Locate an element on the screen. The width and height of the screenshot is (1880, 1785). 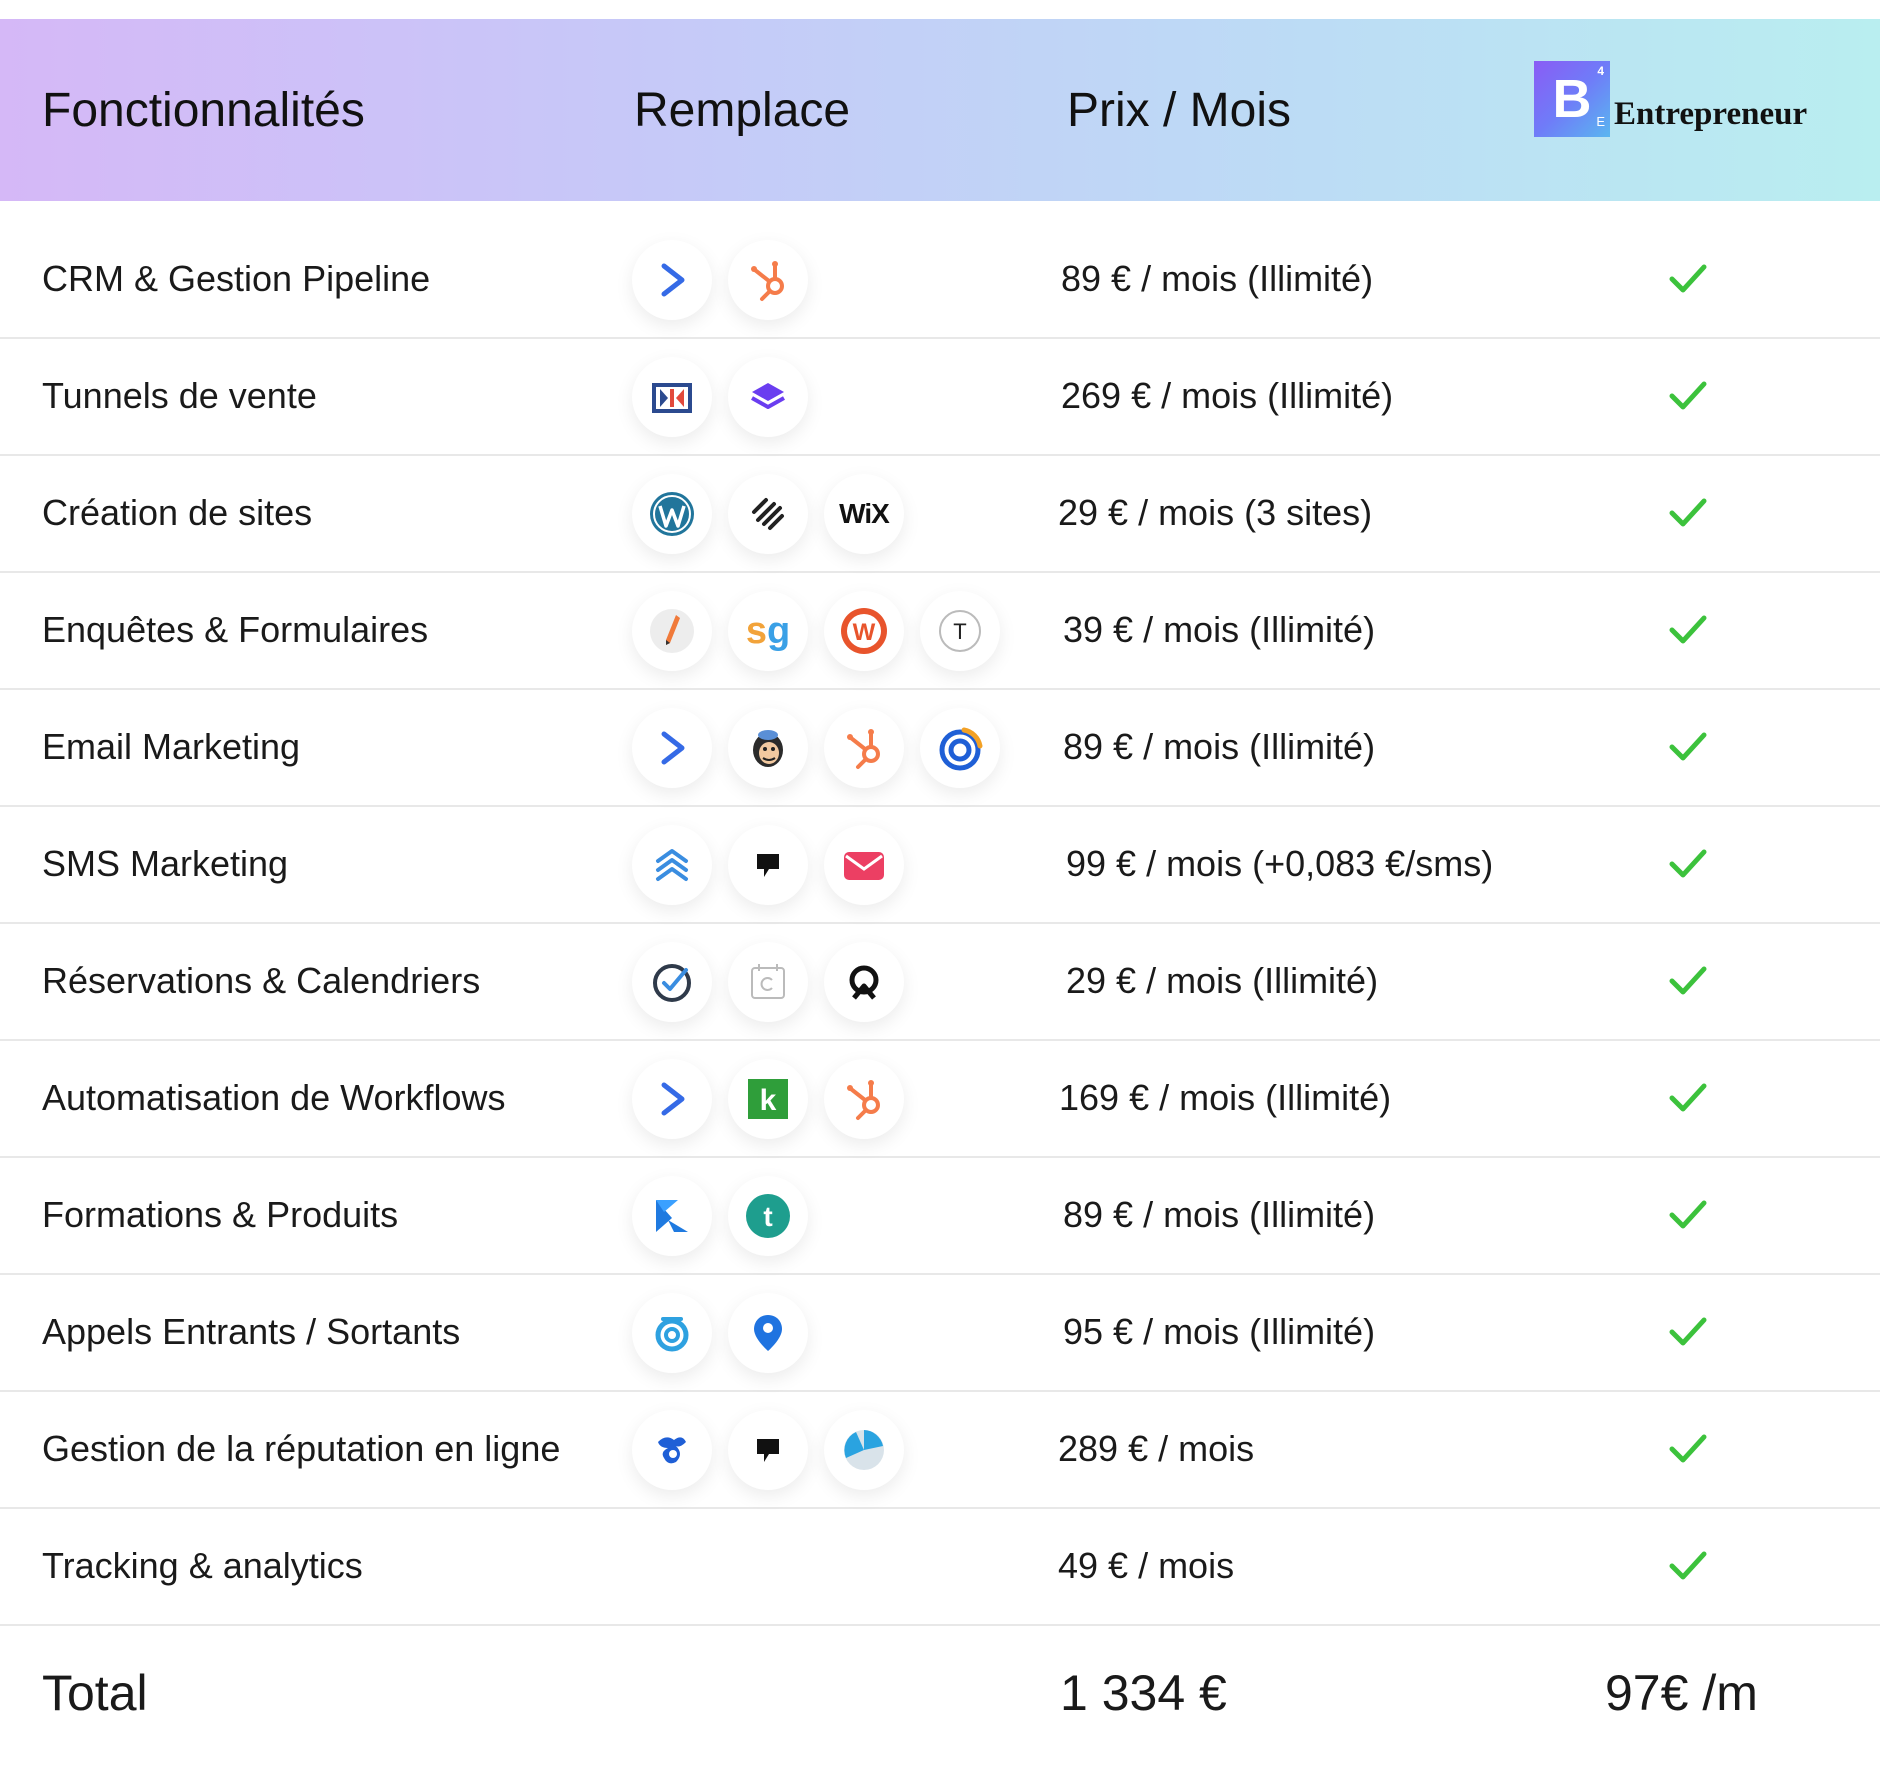
typeform-icon: T is located at coordinates (960, 631).